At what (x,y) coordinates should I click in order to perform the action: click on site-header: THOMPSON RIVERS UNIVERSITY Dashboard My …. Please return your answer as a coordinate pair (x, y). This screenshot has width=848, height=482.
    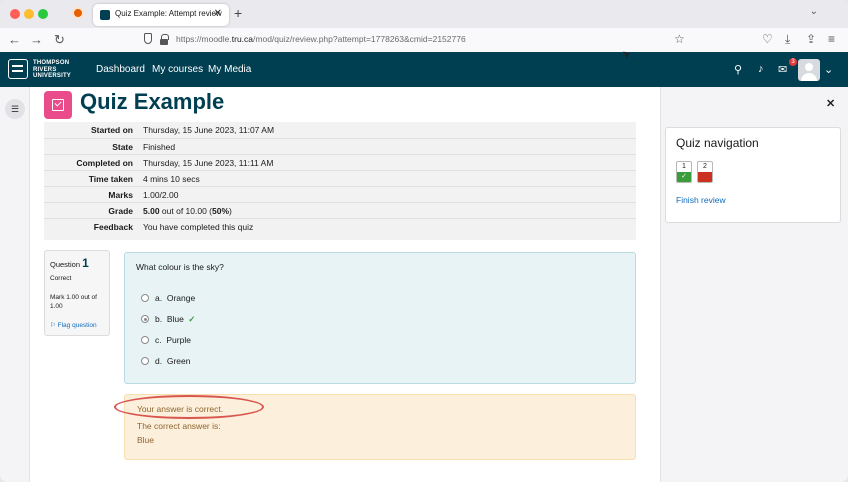
    Looking at the image, I should click on (424, 69).